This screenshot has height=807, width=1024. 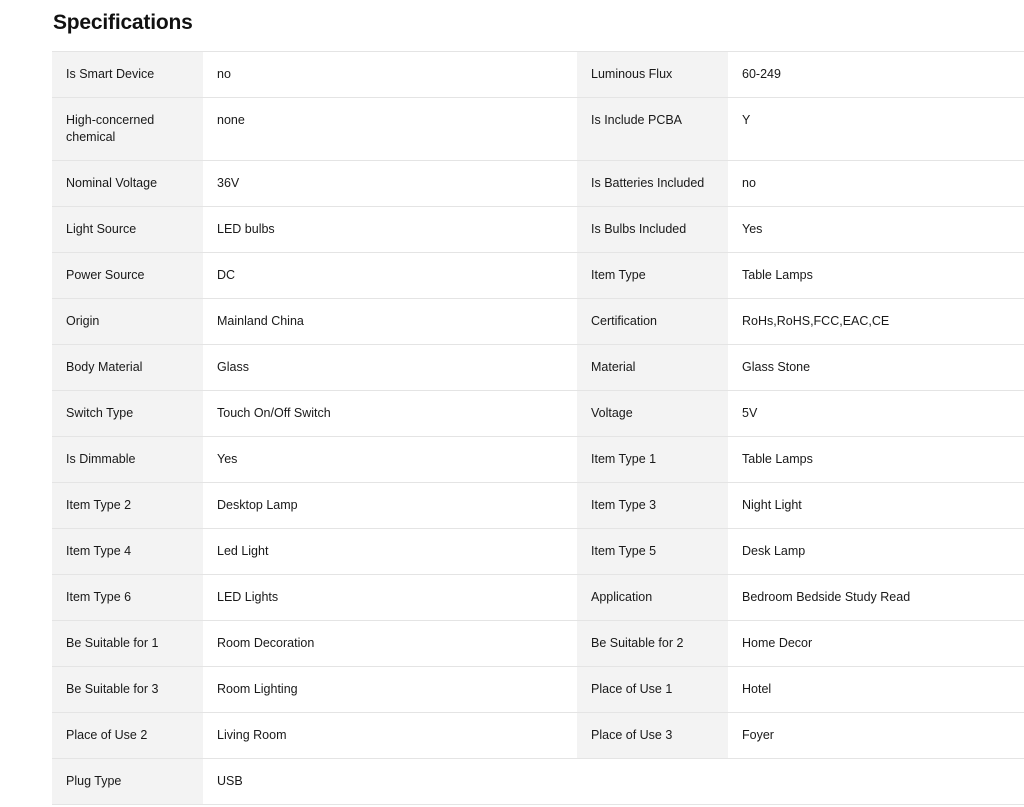 What do you see at coordinates (390, 643) in the screenshot?
I see `spec-value: Room Decoration` at bounding box center [390, 643].